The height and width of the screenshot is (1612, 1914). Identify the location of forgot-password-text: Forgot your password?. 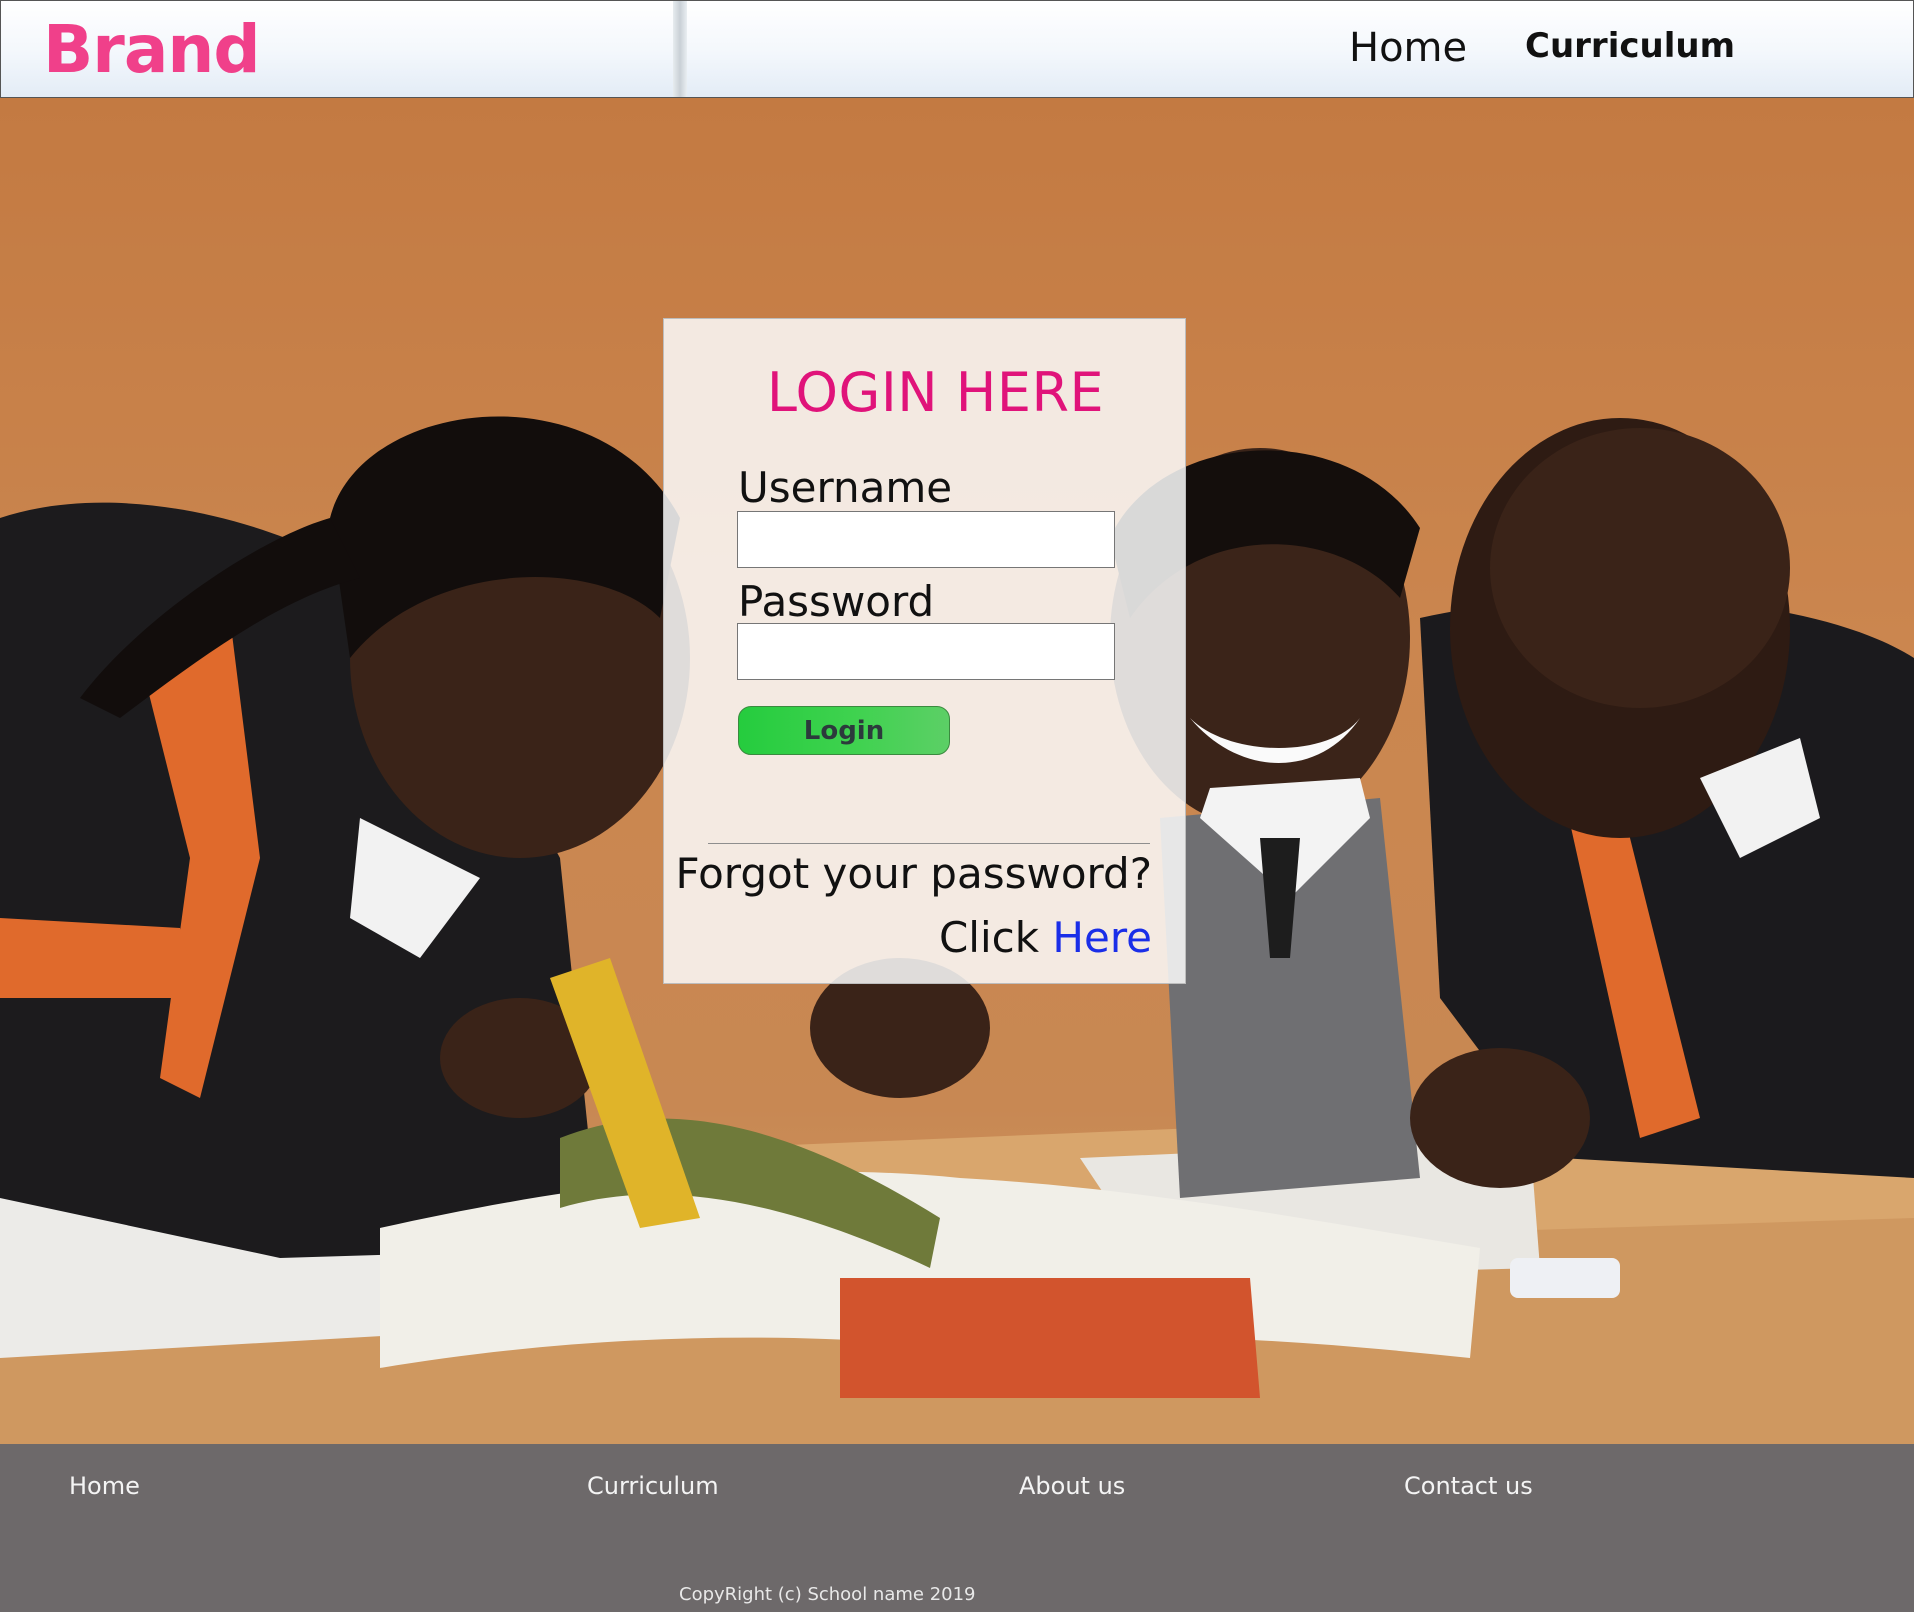
(913, 873).